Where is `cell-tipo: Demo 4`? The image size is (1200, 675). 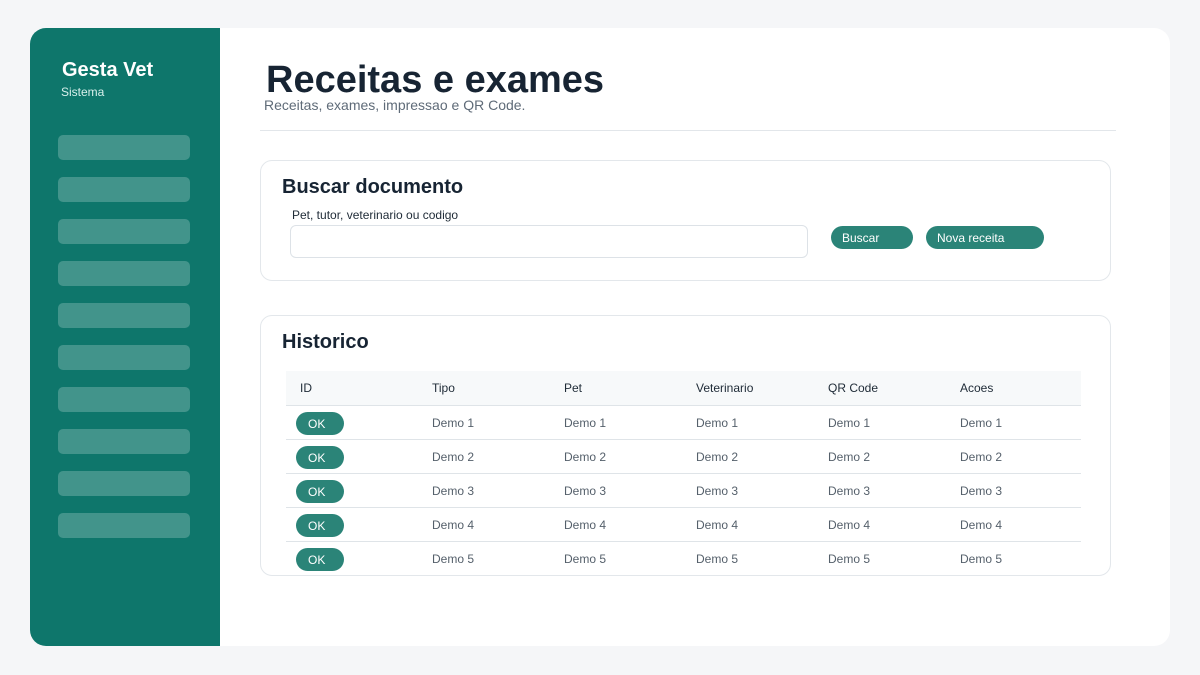 cell-tipo: Demo 4 is located at coordinates (453, 524).